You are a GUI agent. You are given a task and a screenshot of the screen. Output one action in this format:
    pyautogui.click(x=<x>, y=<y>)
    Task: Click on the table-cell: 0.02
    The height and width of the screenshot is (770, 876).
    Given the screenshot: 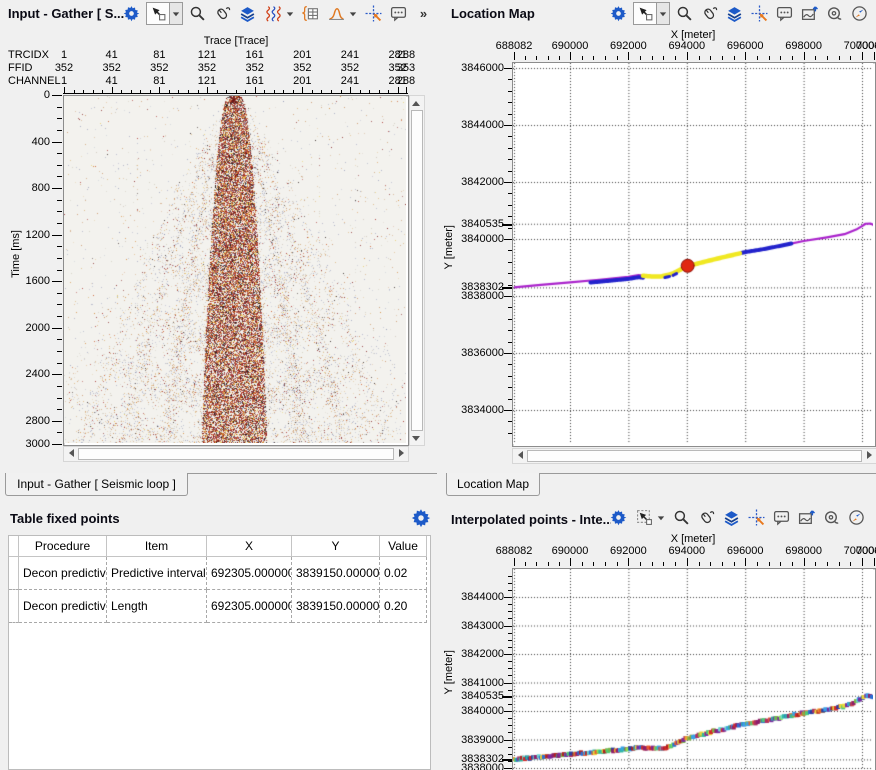 What is the action you would take?
    pyautogui.click(x=403, y=573)
    